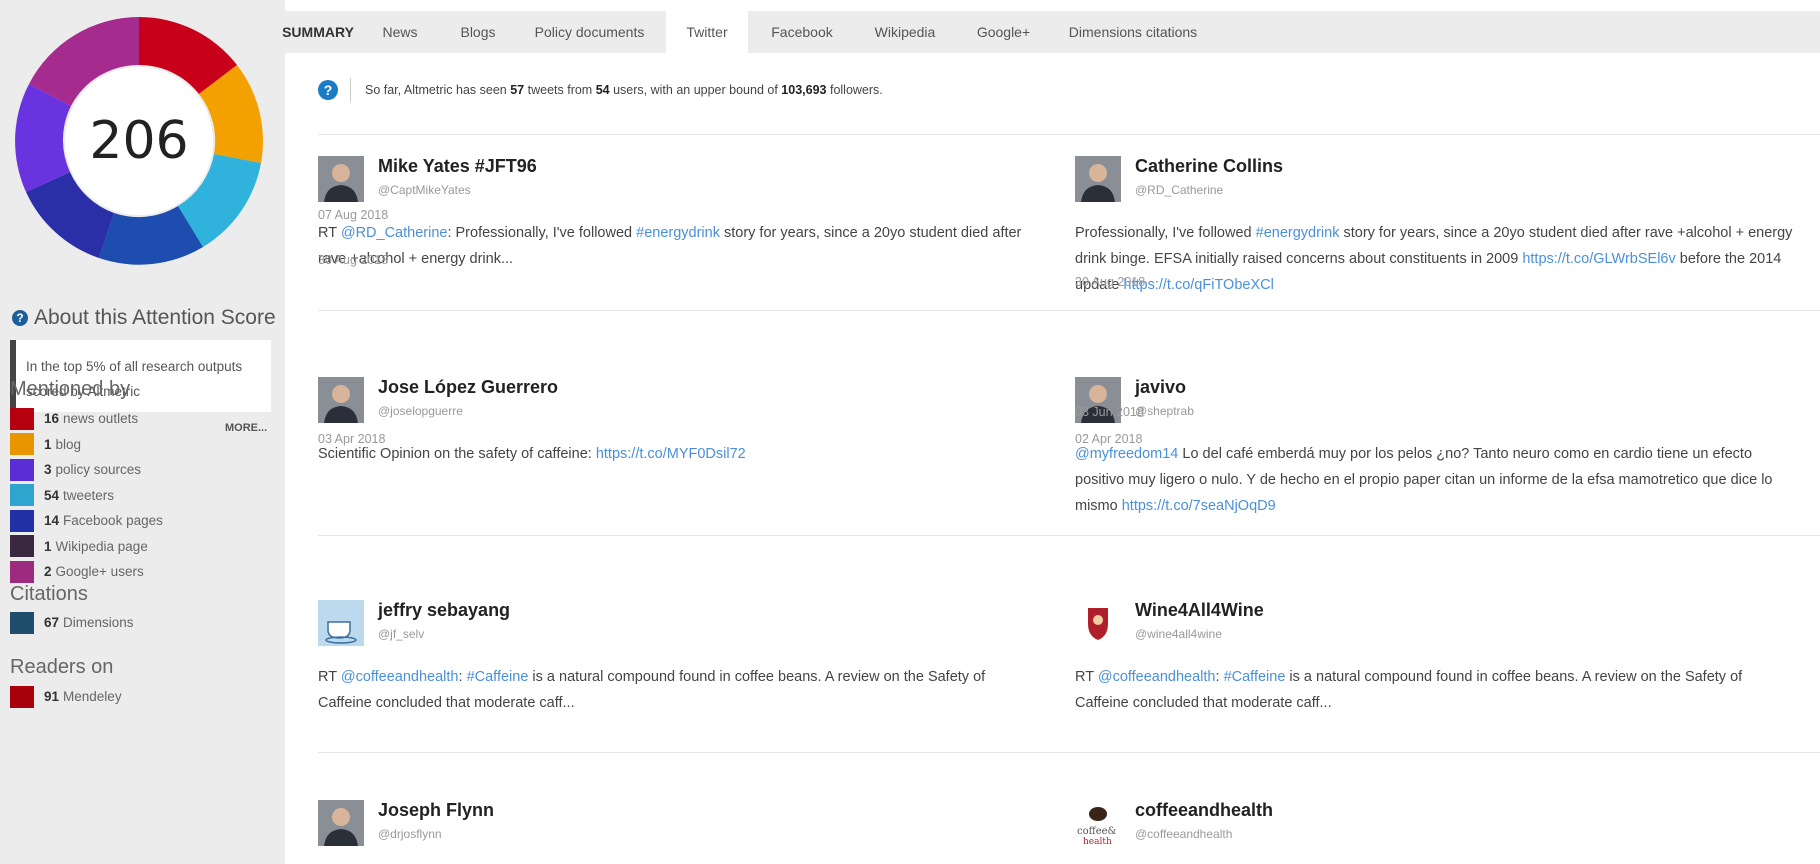 The image size is (1820, 864). I want to click on tweet-author-handle: @joselopguerre, so click(420, 411).